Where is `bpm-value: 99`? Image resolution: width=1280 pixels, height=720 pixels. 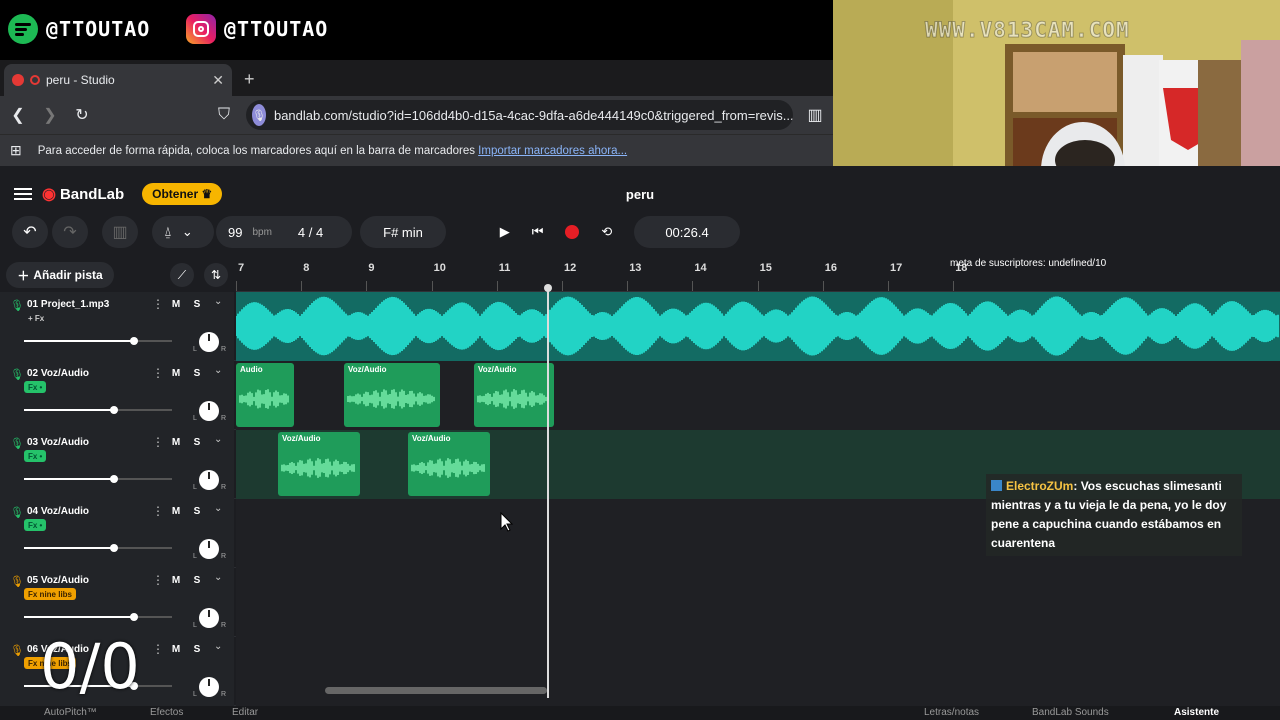
bpm-value: 99 is located at coordinates (235, 232).